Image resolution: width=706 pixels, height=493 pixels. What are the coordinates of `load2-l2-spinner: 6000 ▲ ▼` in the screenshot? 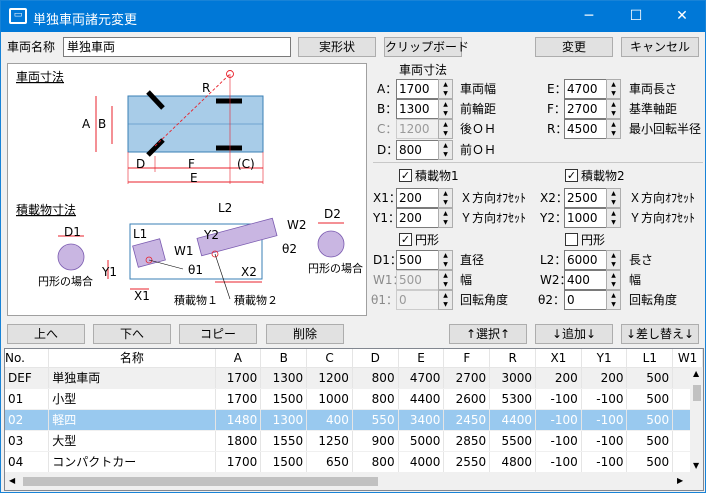 It's located at (593, 260).